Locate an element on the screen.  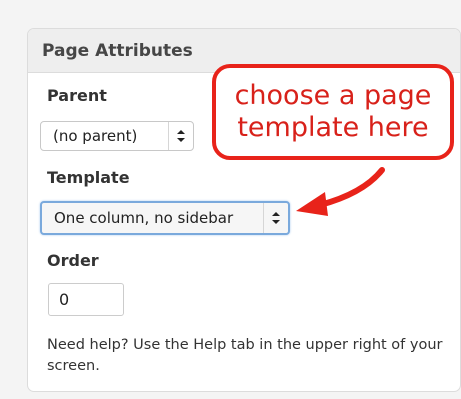
annotation-text: choose a page template here is located at coordinates (333, 111).